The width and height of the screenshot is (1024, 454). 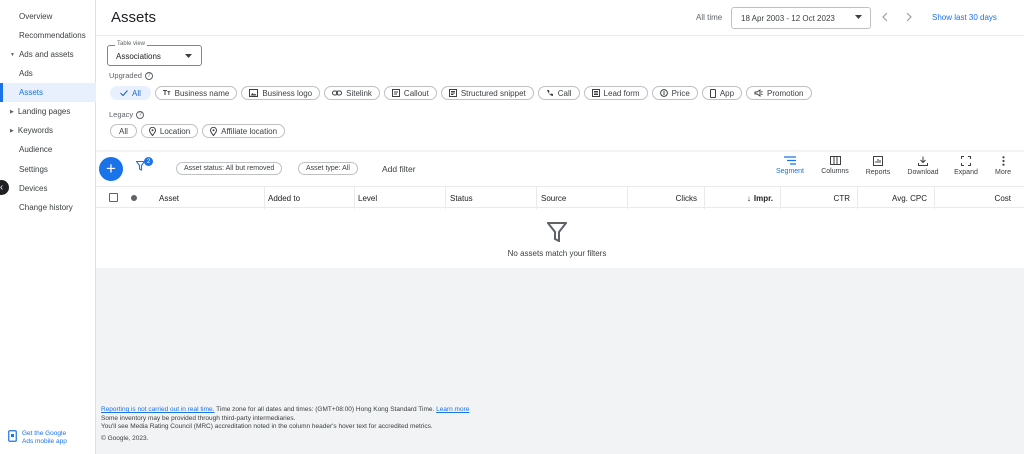 What do you see at coordinates (37, 438) in the screenshot?
I see `mobile-app-link: Get the Google Ads mobile app` at bounding box center [37, 438].